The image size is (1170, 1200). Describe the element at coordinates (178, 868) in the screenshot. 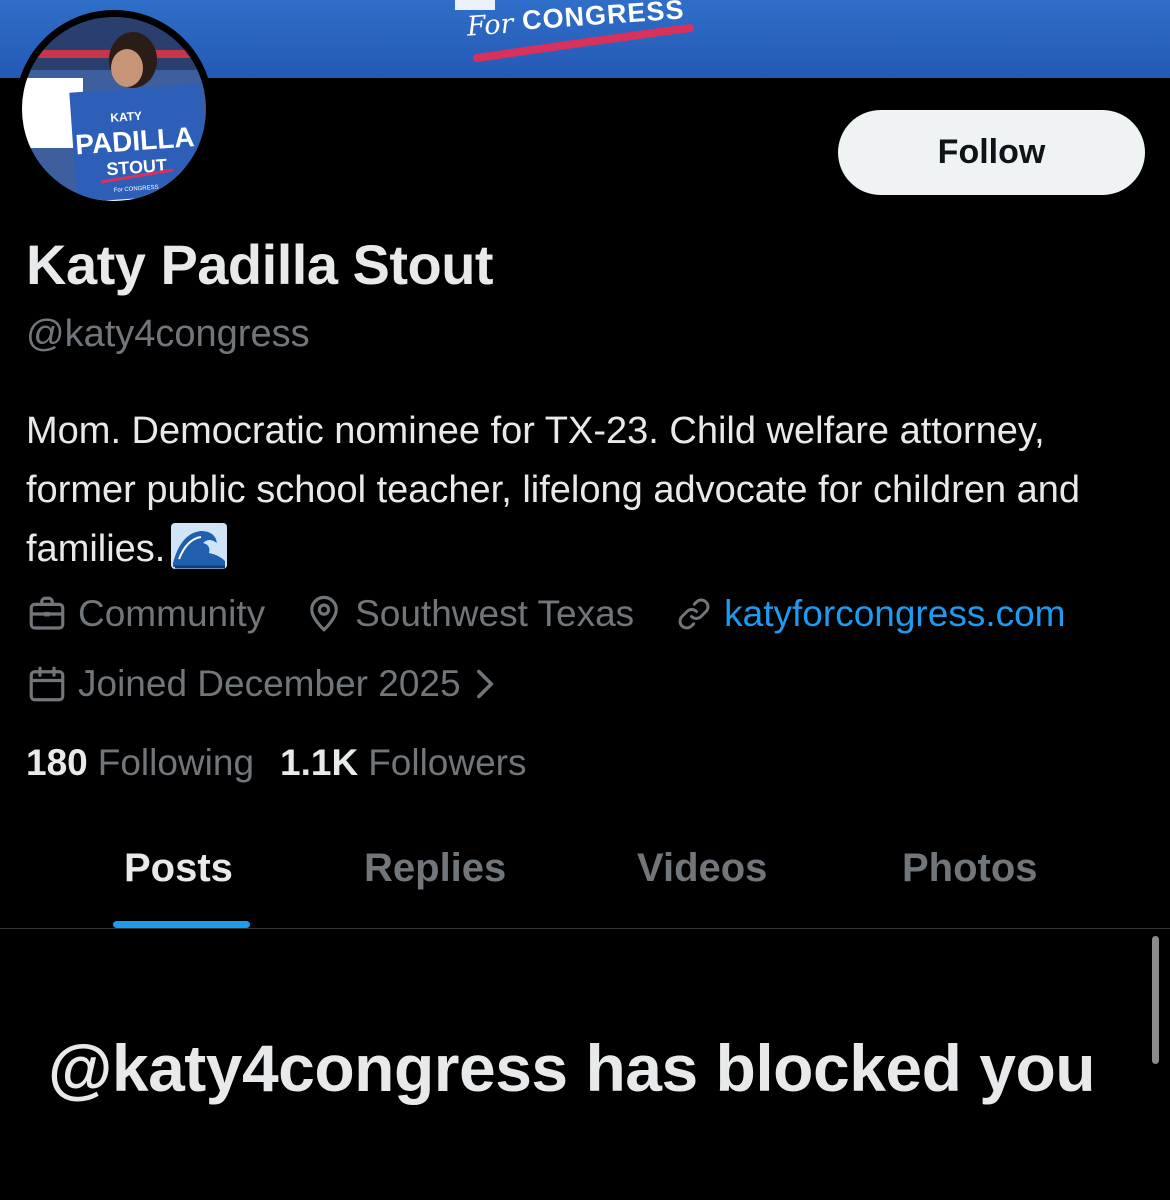

I see `tab-posts: Posts` at that location.